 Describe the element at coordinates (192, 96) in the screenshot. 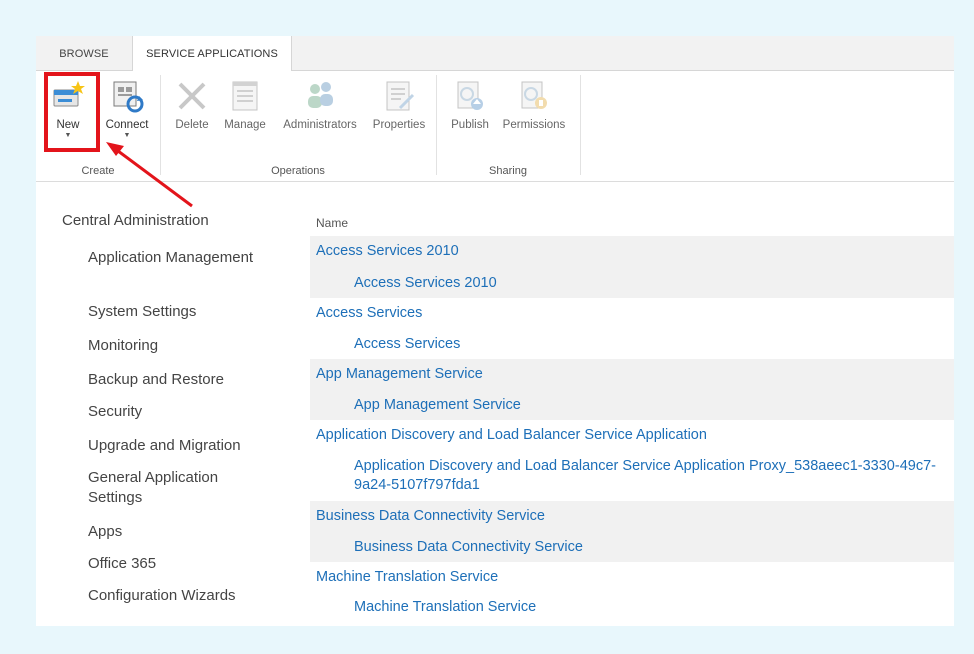

I see `delete-x-icon` at that location.